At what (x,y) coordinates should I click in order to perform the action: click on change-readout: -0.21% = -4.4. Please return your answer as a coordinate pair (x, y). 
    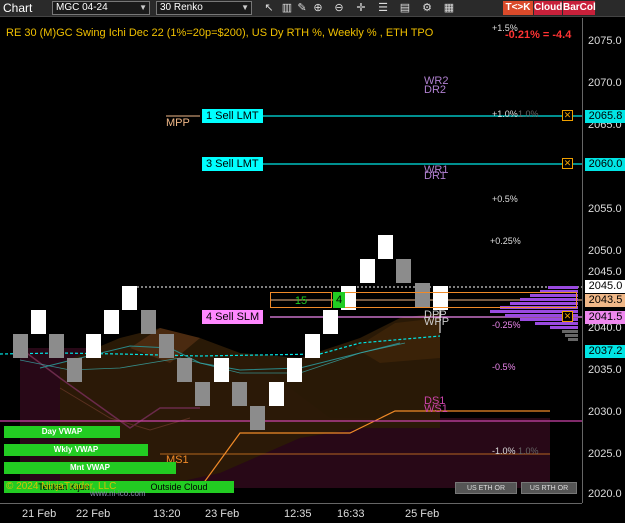
    Looking at the image, I should click on (538, 35).